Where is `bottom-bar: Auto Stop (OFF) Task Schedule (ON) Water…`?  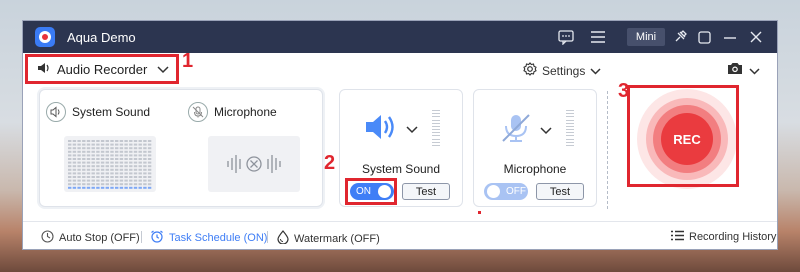 bottom-bar: Auto Stop (OFF) Task Schedule (ON) Water… is located at coordinates (400, 235).